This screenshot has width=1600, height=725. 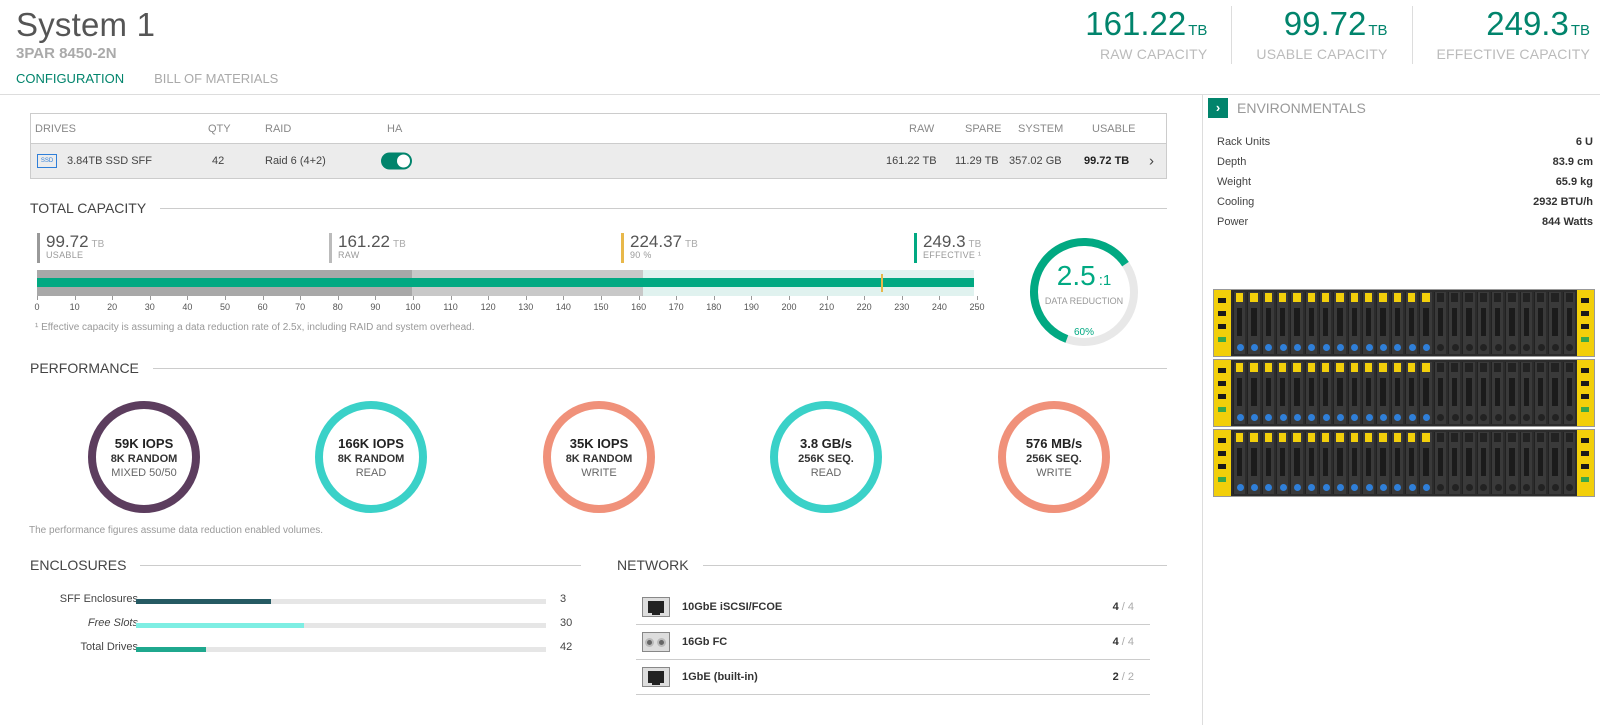 What do you see at coordinates (656, 642) in the screenshot?
I see `fibre-channel-port-icon` at bounding box center [656, 642].